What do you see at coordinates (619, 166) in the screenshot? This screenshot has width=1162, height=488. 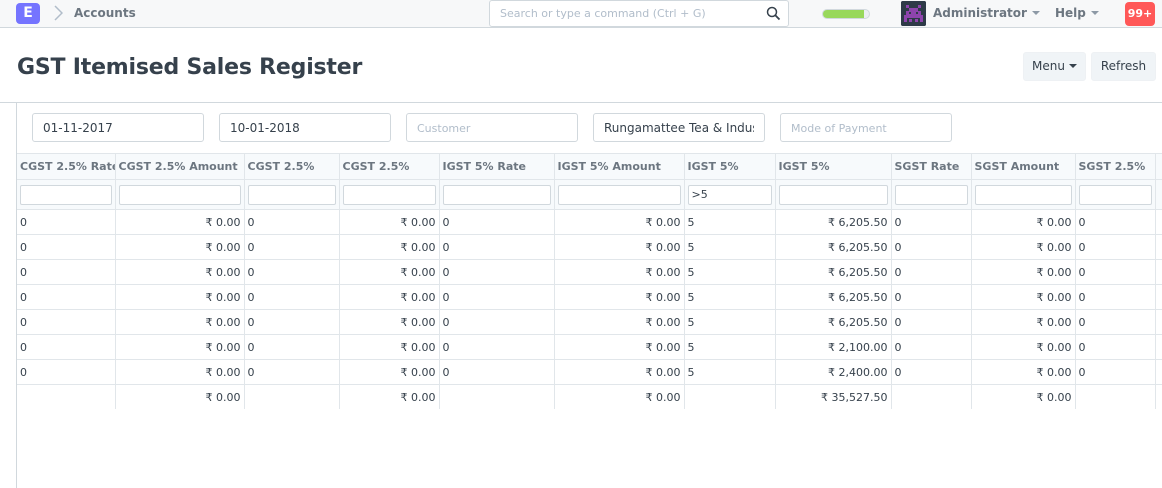 I see `column-header: IGST 5% Amount` at bounding box center [619, 166].